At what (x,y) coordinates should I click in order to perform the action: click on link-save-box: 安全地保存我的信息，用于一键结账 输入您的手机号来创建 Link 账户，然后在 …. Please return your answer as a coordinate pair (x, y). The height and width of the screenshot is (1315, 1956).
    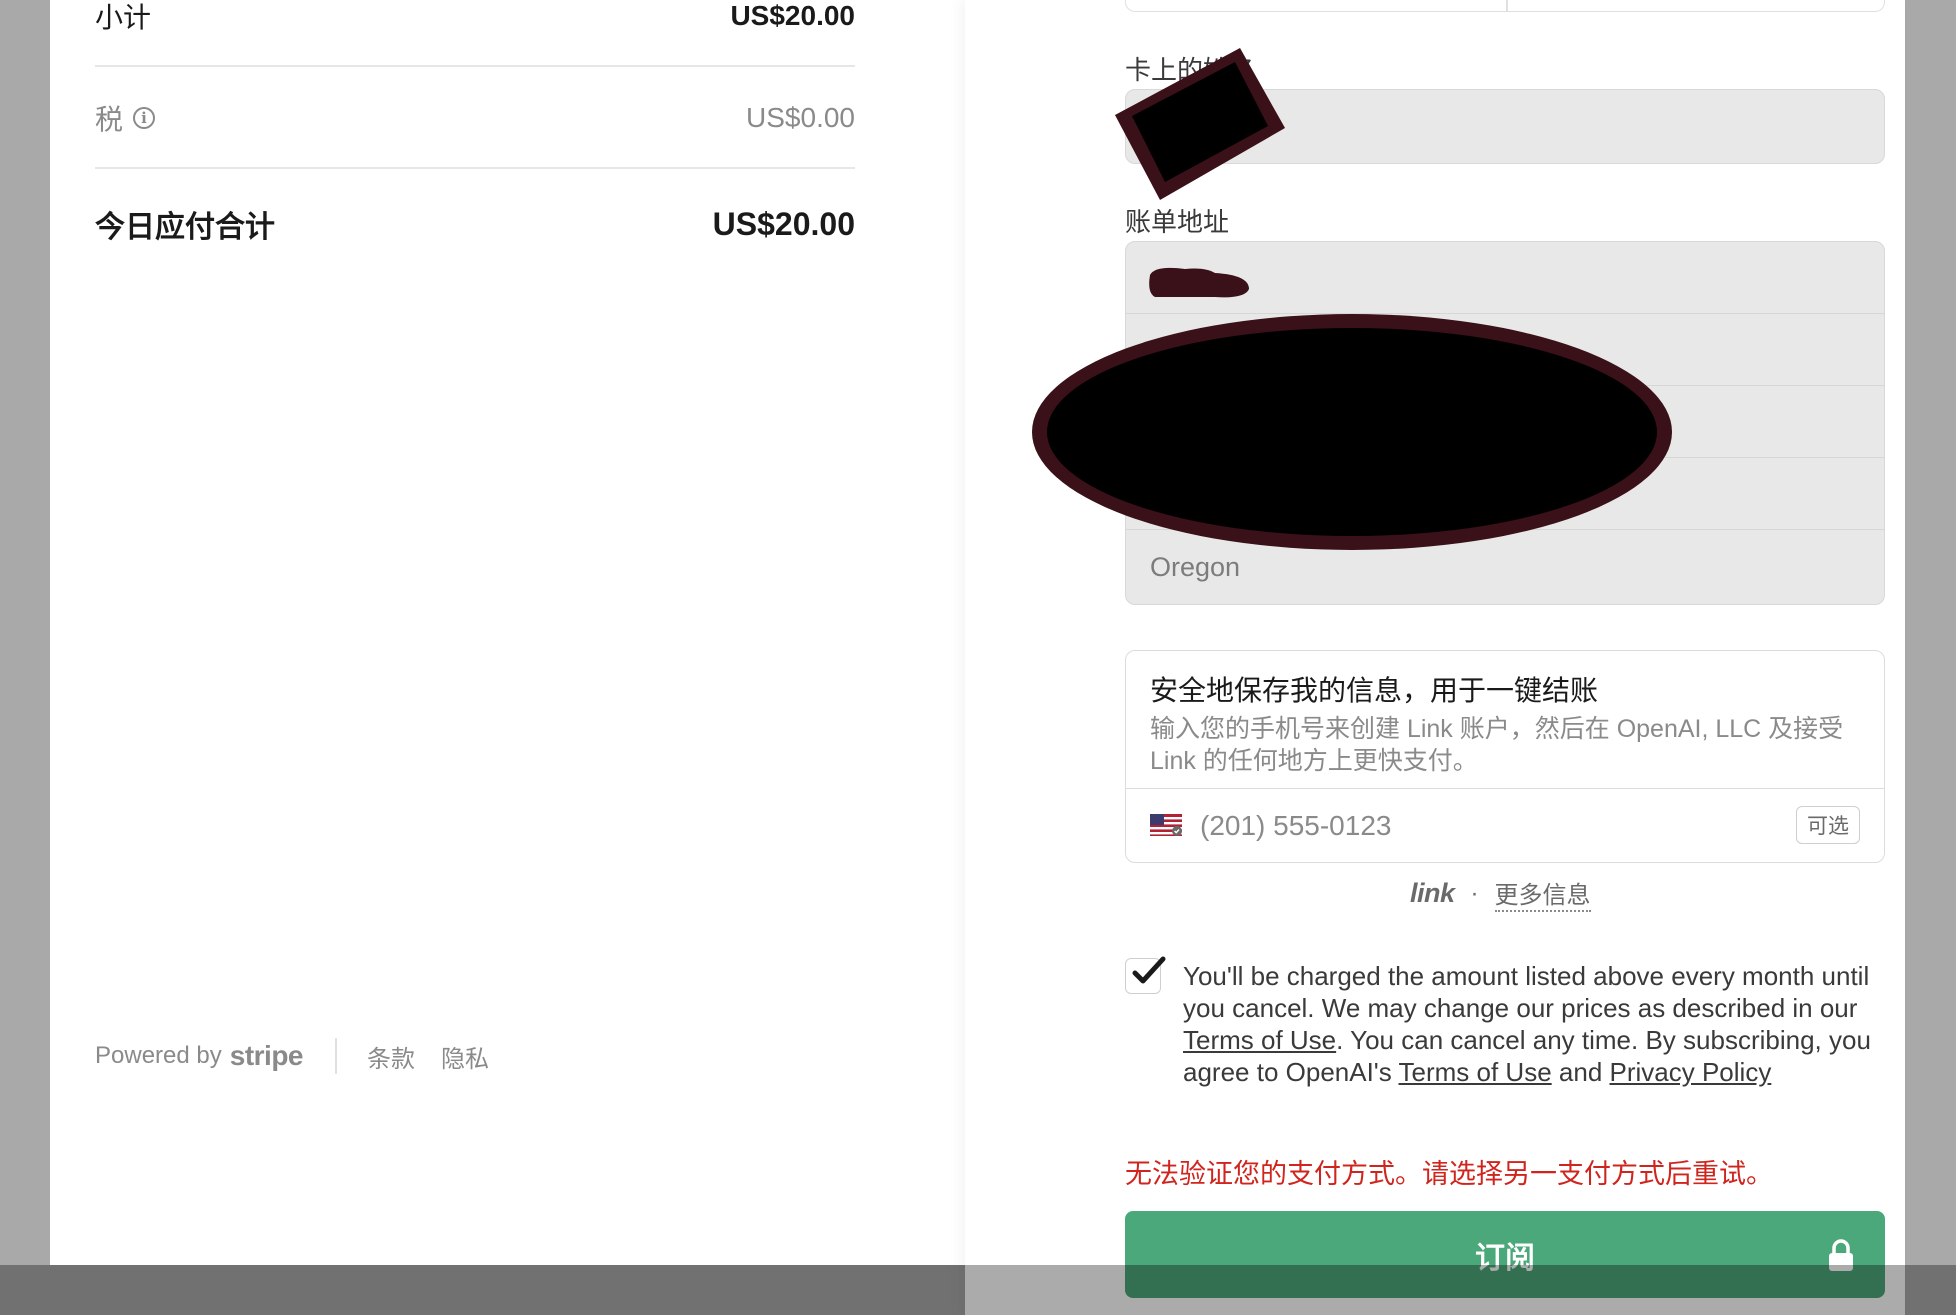
    Looking at the image, I should click on (1505, 756).